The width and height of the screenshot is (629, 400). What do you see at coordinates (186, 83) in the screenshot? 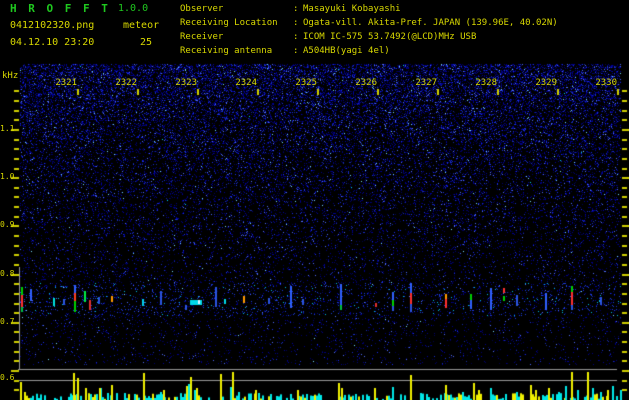
I see `time-tick-label-2323: 2323` at bounding box center [186, 83].